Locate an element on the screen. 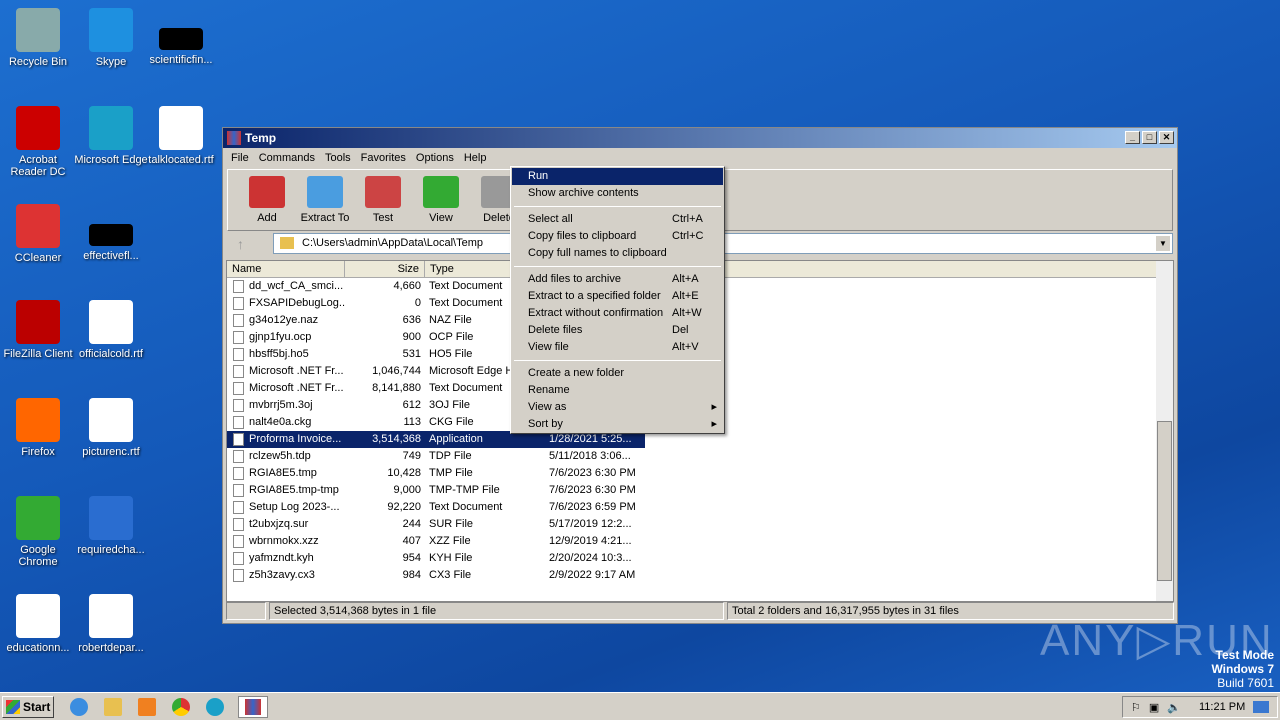  context-item-show-archive-contents: Show archive contents is located at coordinates (617, 193).